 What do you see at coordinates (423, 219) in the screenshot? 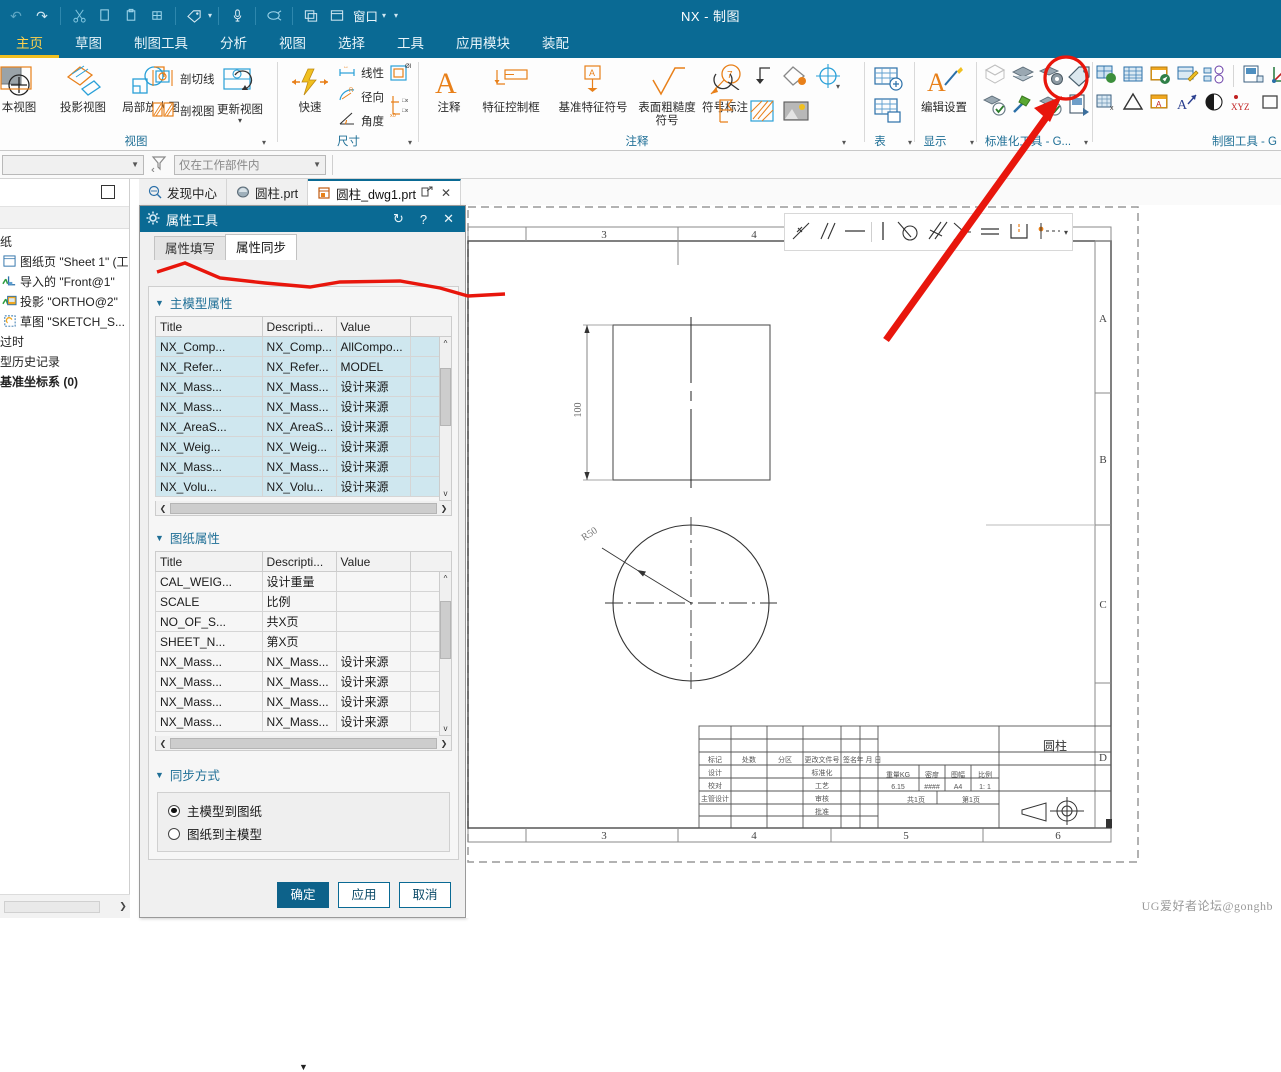
I see `help-icon: ?` at bounding box center [423, 219].